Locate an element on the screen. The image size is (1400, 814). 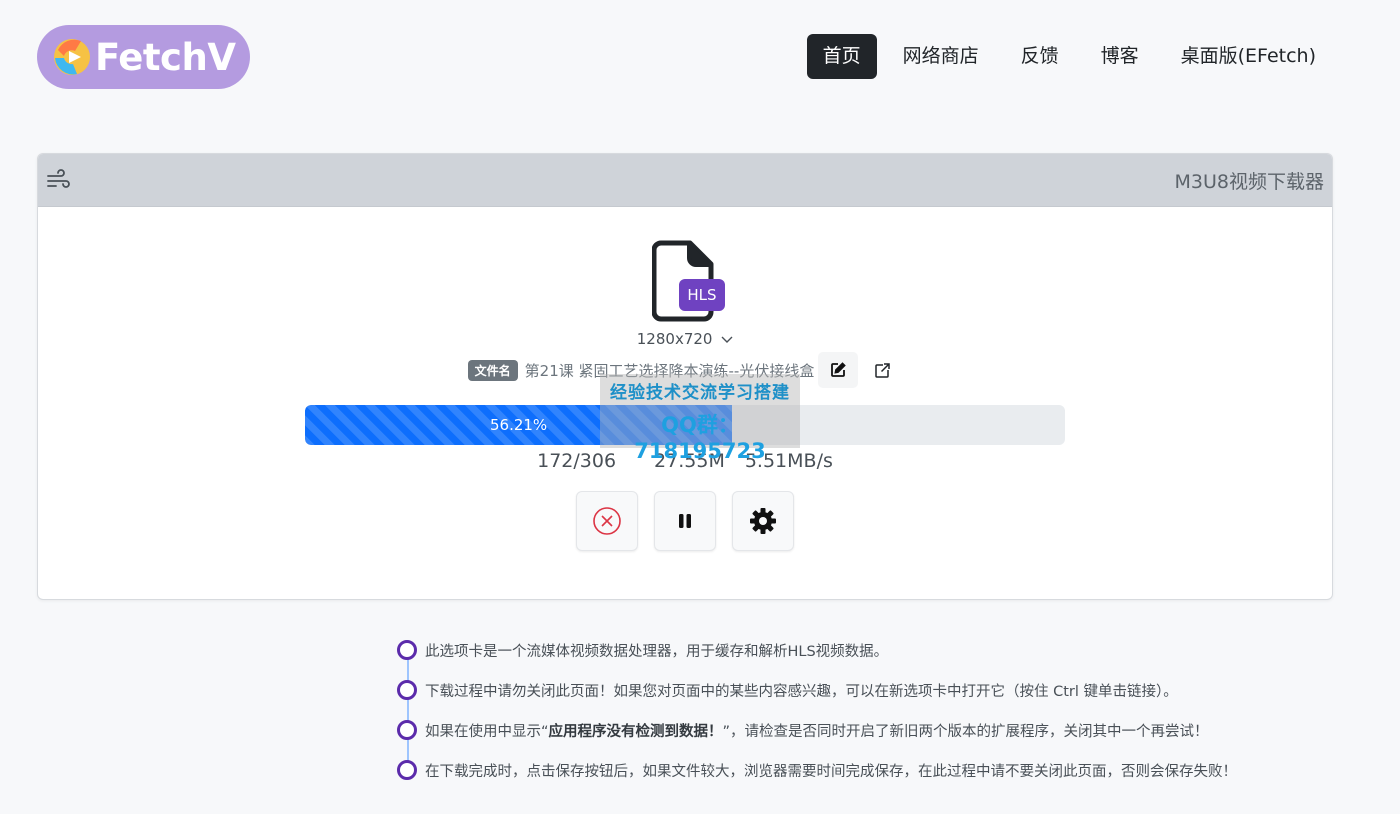
downloaded-size: 27.55M is located at coordinates (689, 461).